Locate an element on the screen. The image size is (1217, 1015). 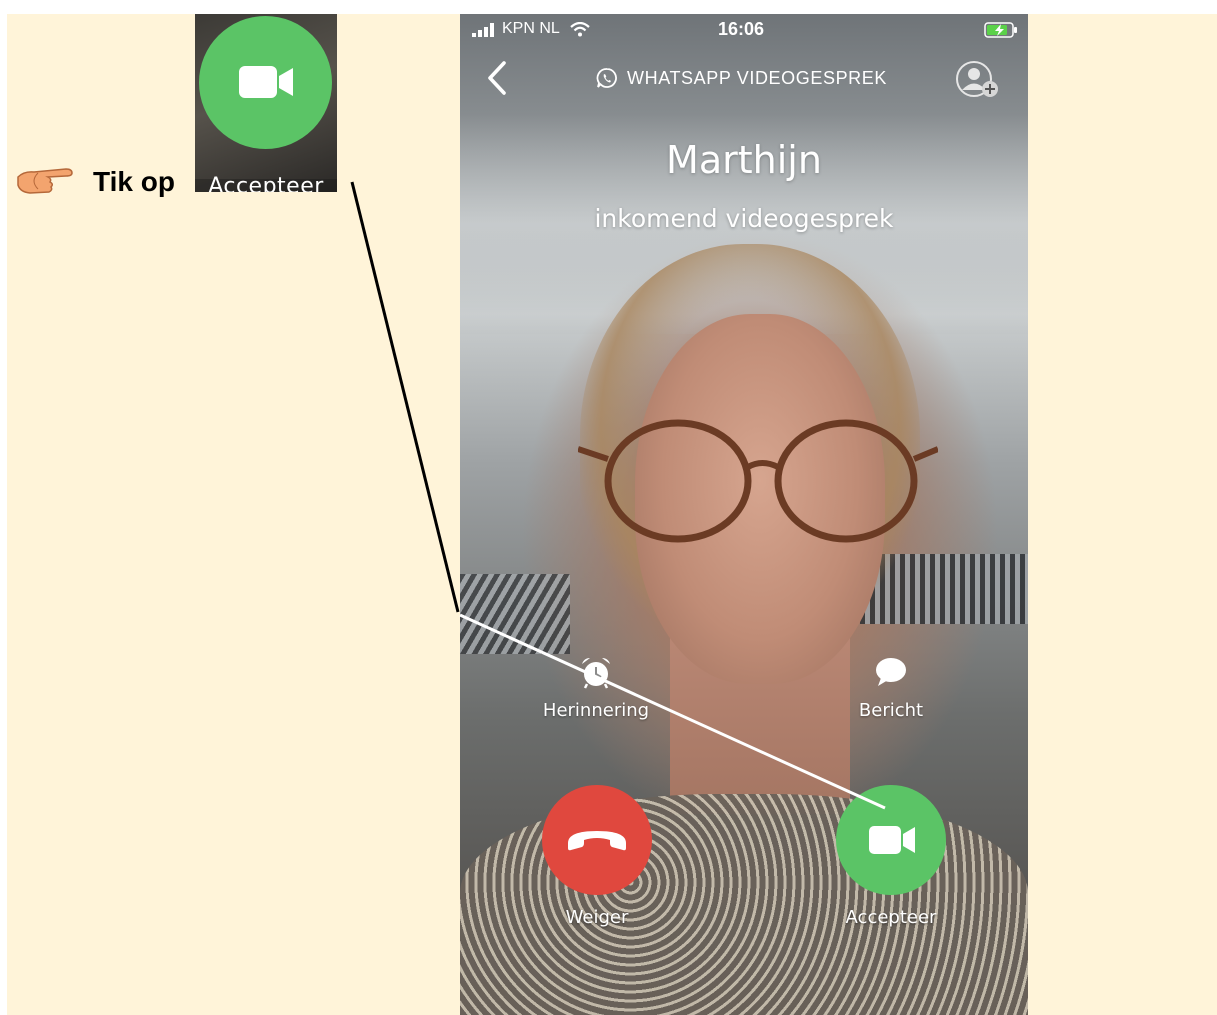
background-radiator-left is located at coordinates (515, 614).